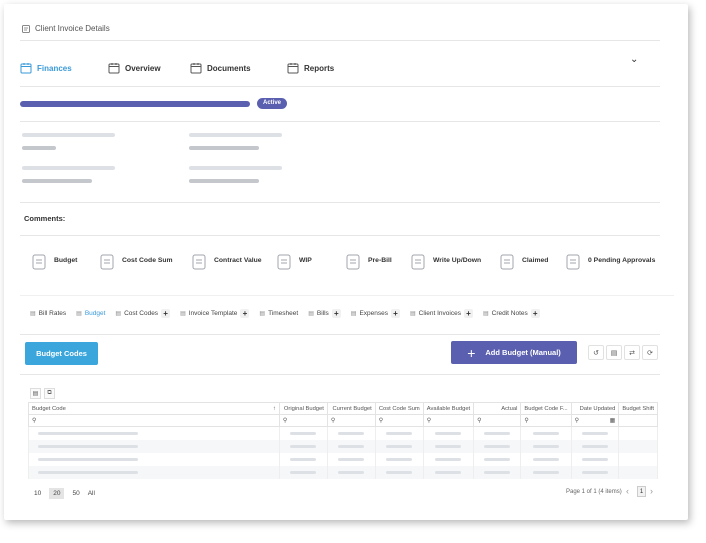 Image resolution: width=706 pixels, height=543 pixels. Describe the element at coordinates (45, 218) in the screenshot. I see `comments-label: Comments:` at that location.